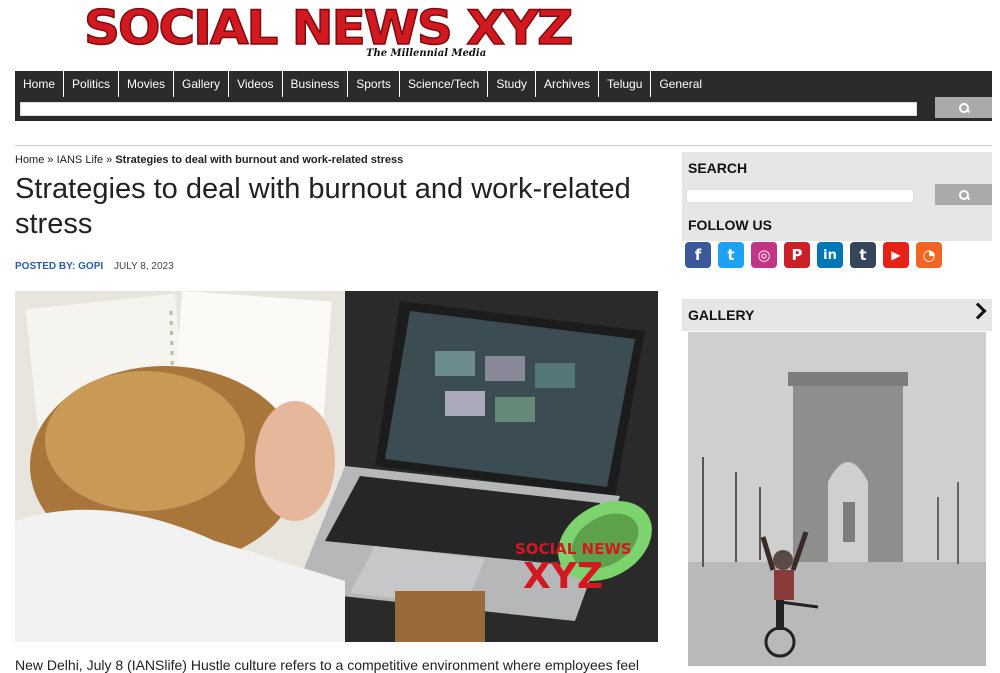 Image resolution: width=1000 pixels, height=673 pixels. I want to click on instagram-icon: ◎, so click(764, 255).